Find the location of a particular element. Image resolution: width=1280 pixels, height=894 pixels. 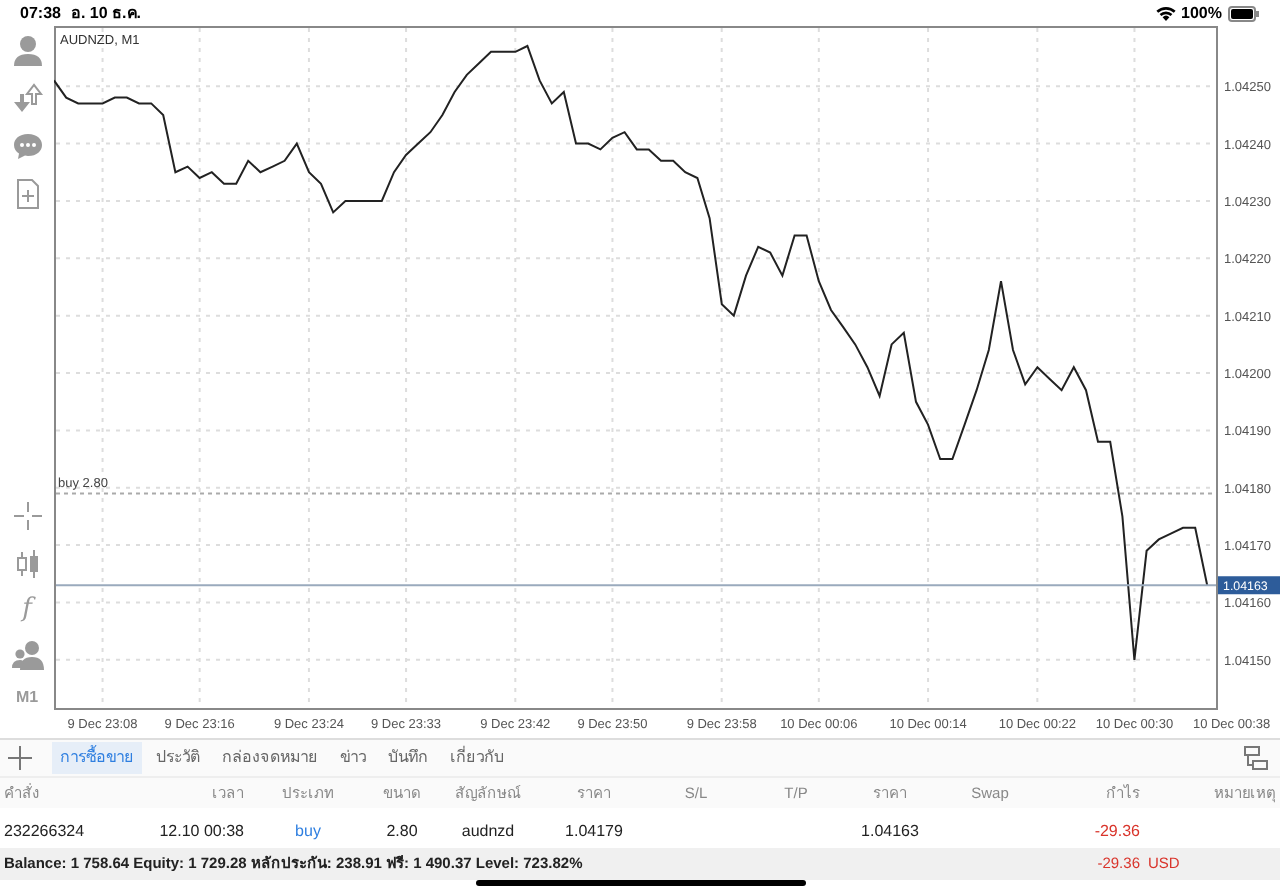

people-icon is located at coordinates (27, 654).